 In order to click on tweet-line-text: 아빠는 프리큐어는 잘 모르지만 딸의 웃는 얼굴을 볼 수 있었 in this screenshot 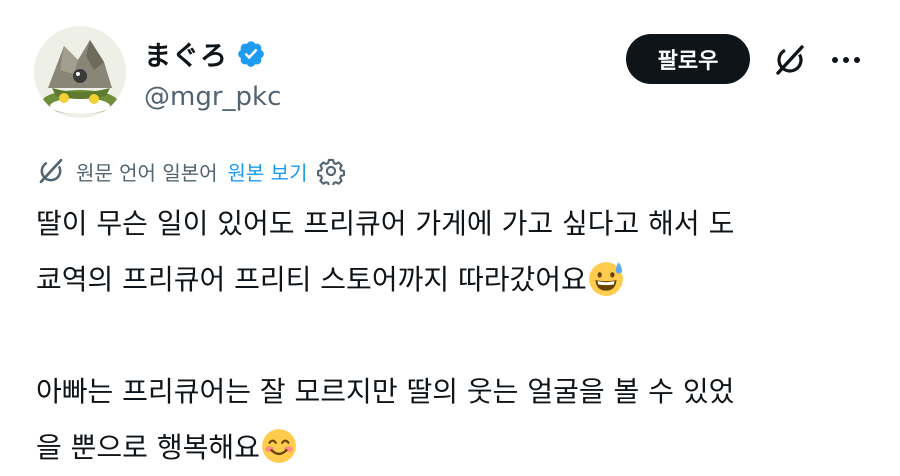, I will do `click(385, 391)`.